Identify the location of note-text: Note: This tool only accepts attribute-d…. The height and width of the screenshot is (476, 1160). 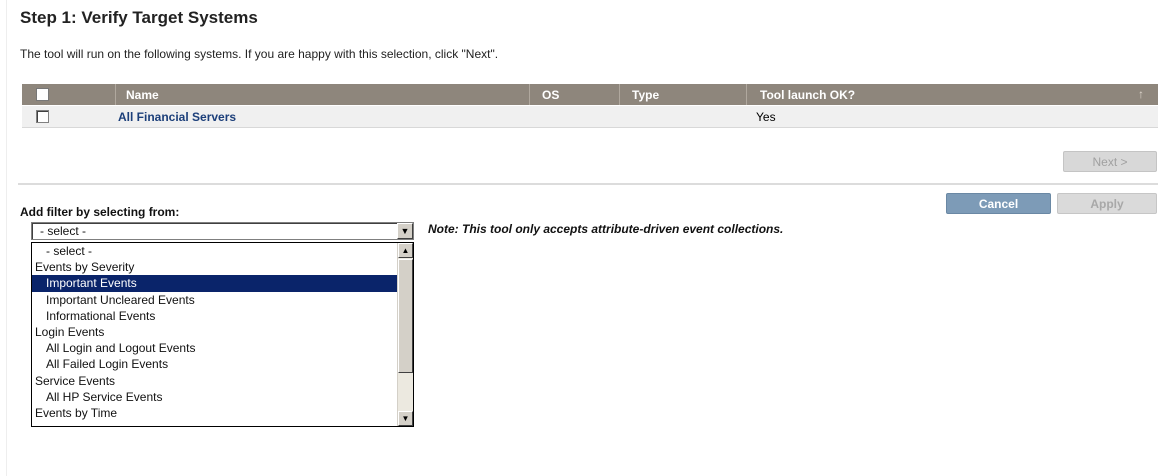
(606, 229).